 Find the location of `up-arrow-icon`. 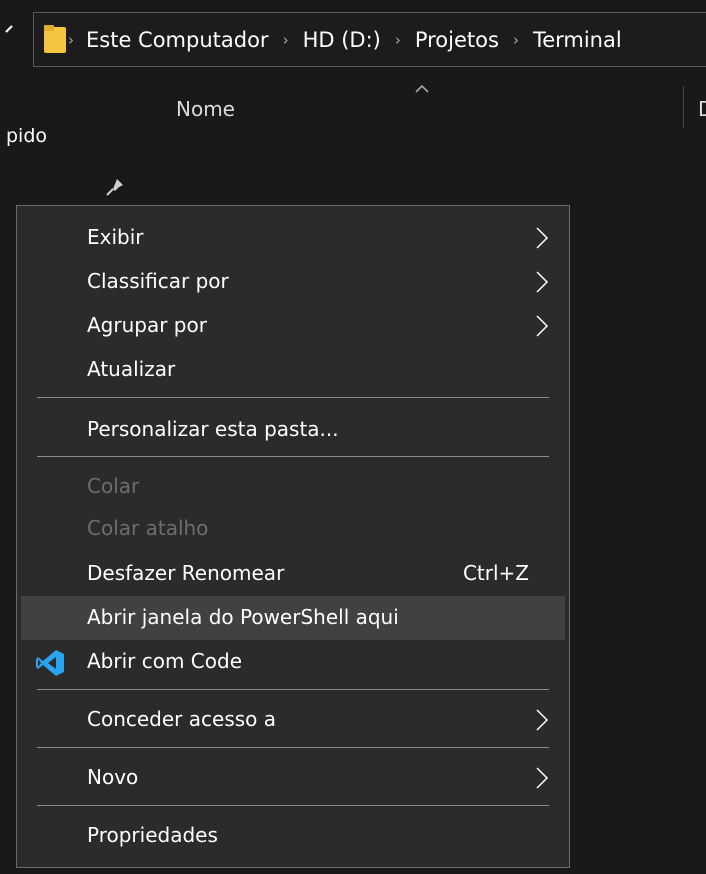

up-arrow-icon is located at coordinates (11, 30).